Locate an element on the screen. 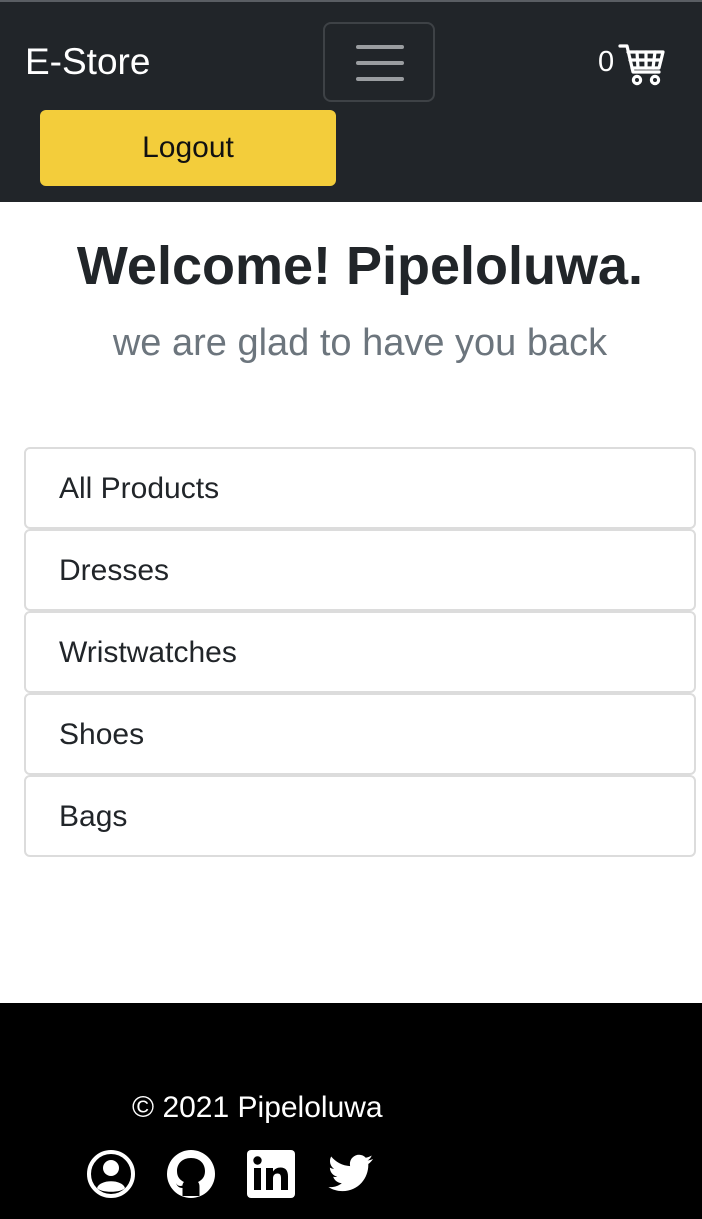 This screenshot has width=702, height=1219. category-item-all-products: All Products is located at coordinates (360, 488).